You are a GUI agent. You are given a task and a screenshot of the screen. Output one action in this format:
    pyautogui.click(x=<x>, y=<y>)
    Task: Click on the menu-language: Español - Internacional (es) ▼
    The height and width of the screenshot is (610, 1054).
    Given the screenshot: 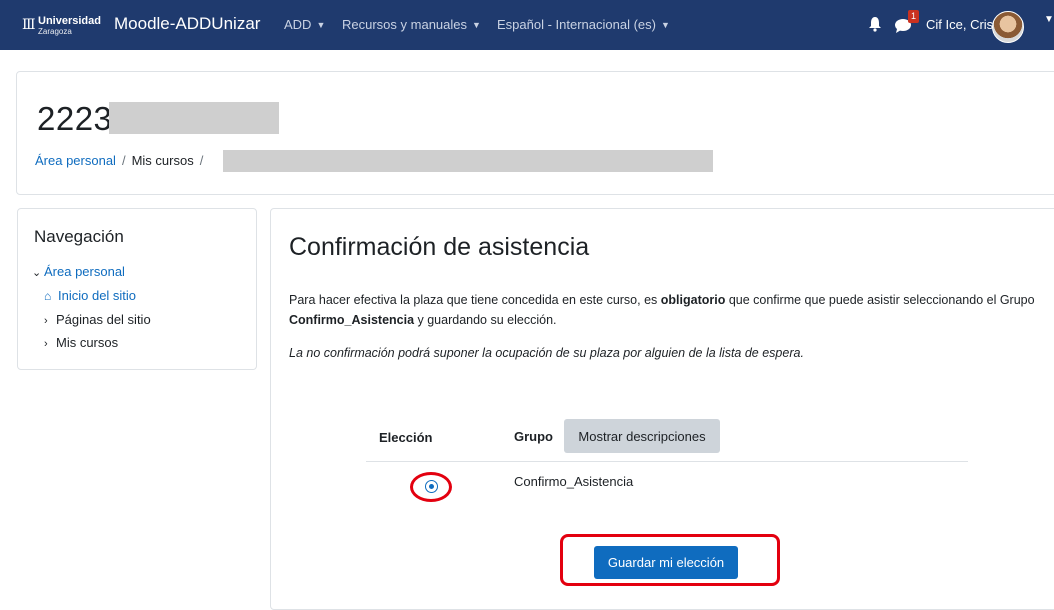 What is the action you would take?
    pyautogui.click(x=583, y=24)
    